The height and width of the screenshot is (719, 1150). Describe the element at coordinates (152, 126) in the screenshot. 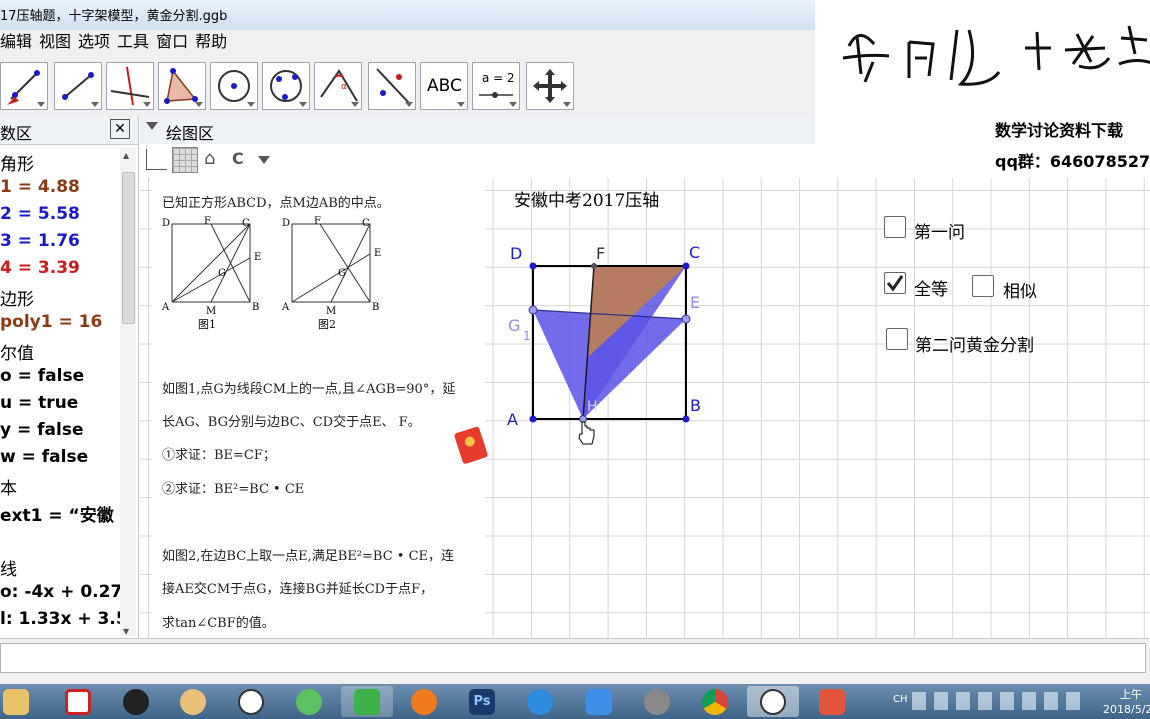

I see `collapse-triangle-icon` at that location.